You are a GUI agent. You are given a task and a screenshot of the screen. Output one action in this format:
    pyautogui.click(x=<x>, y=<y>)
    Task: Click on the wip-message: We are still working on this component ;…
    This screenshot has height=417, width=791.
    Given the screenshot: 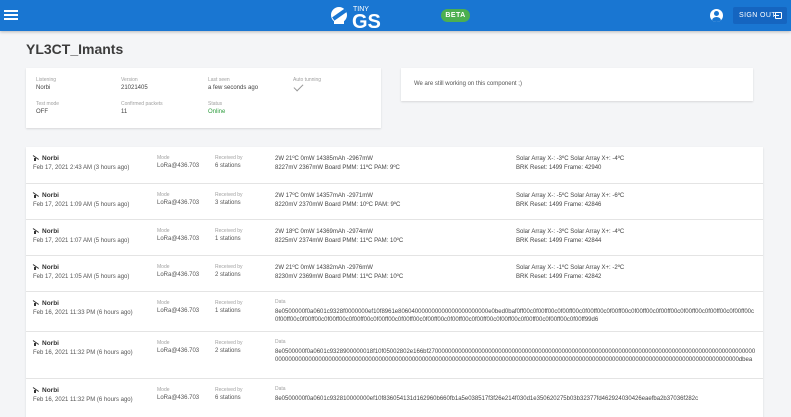 What is the action you would take?
    pyautogui.click(x=468, y=84)
    